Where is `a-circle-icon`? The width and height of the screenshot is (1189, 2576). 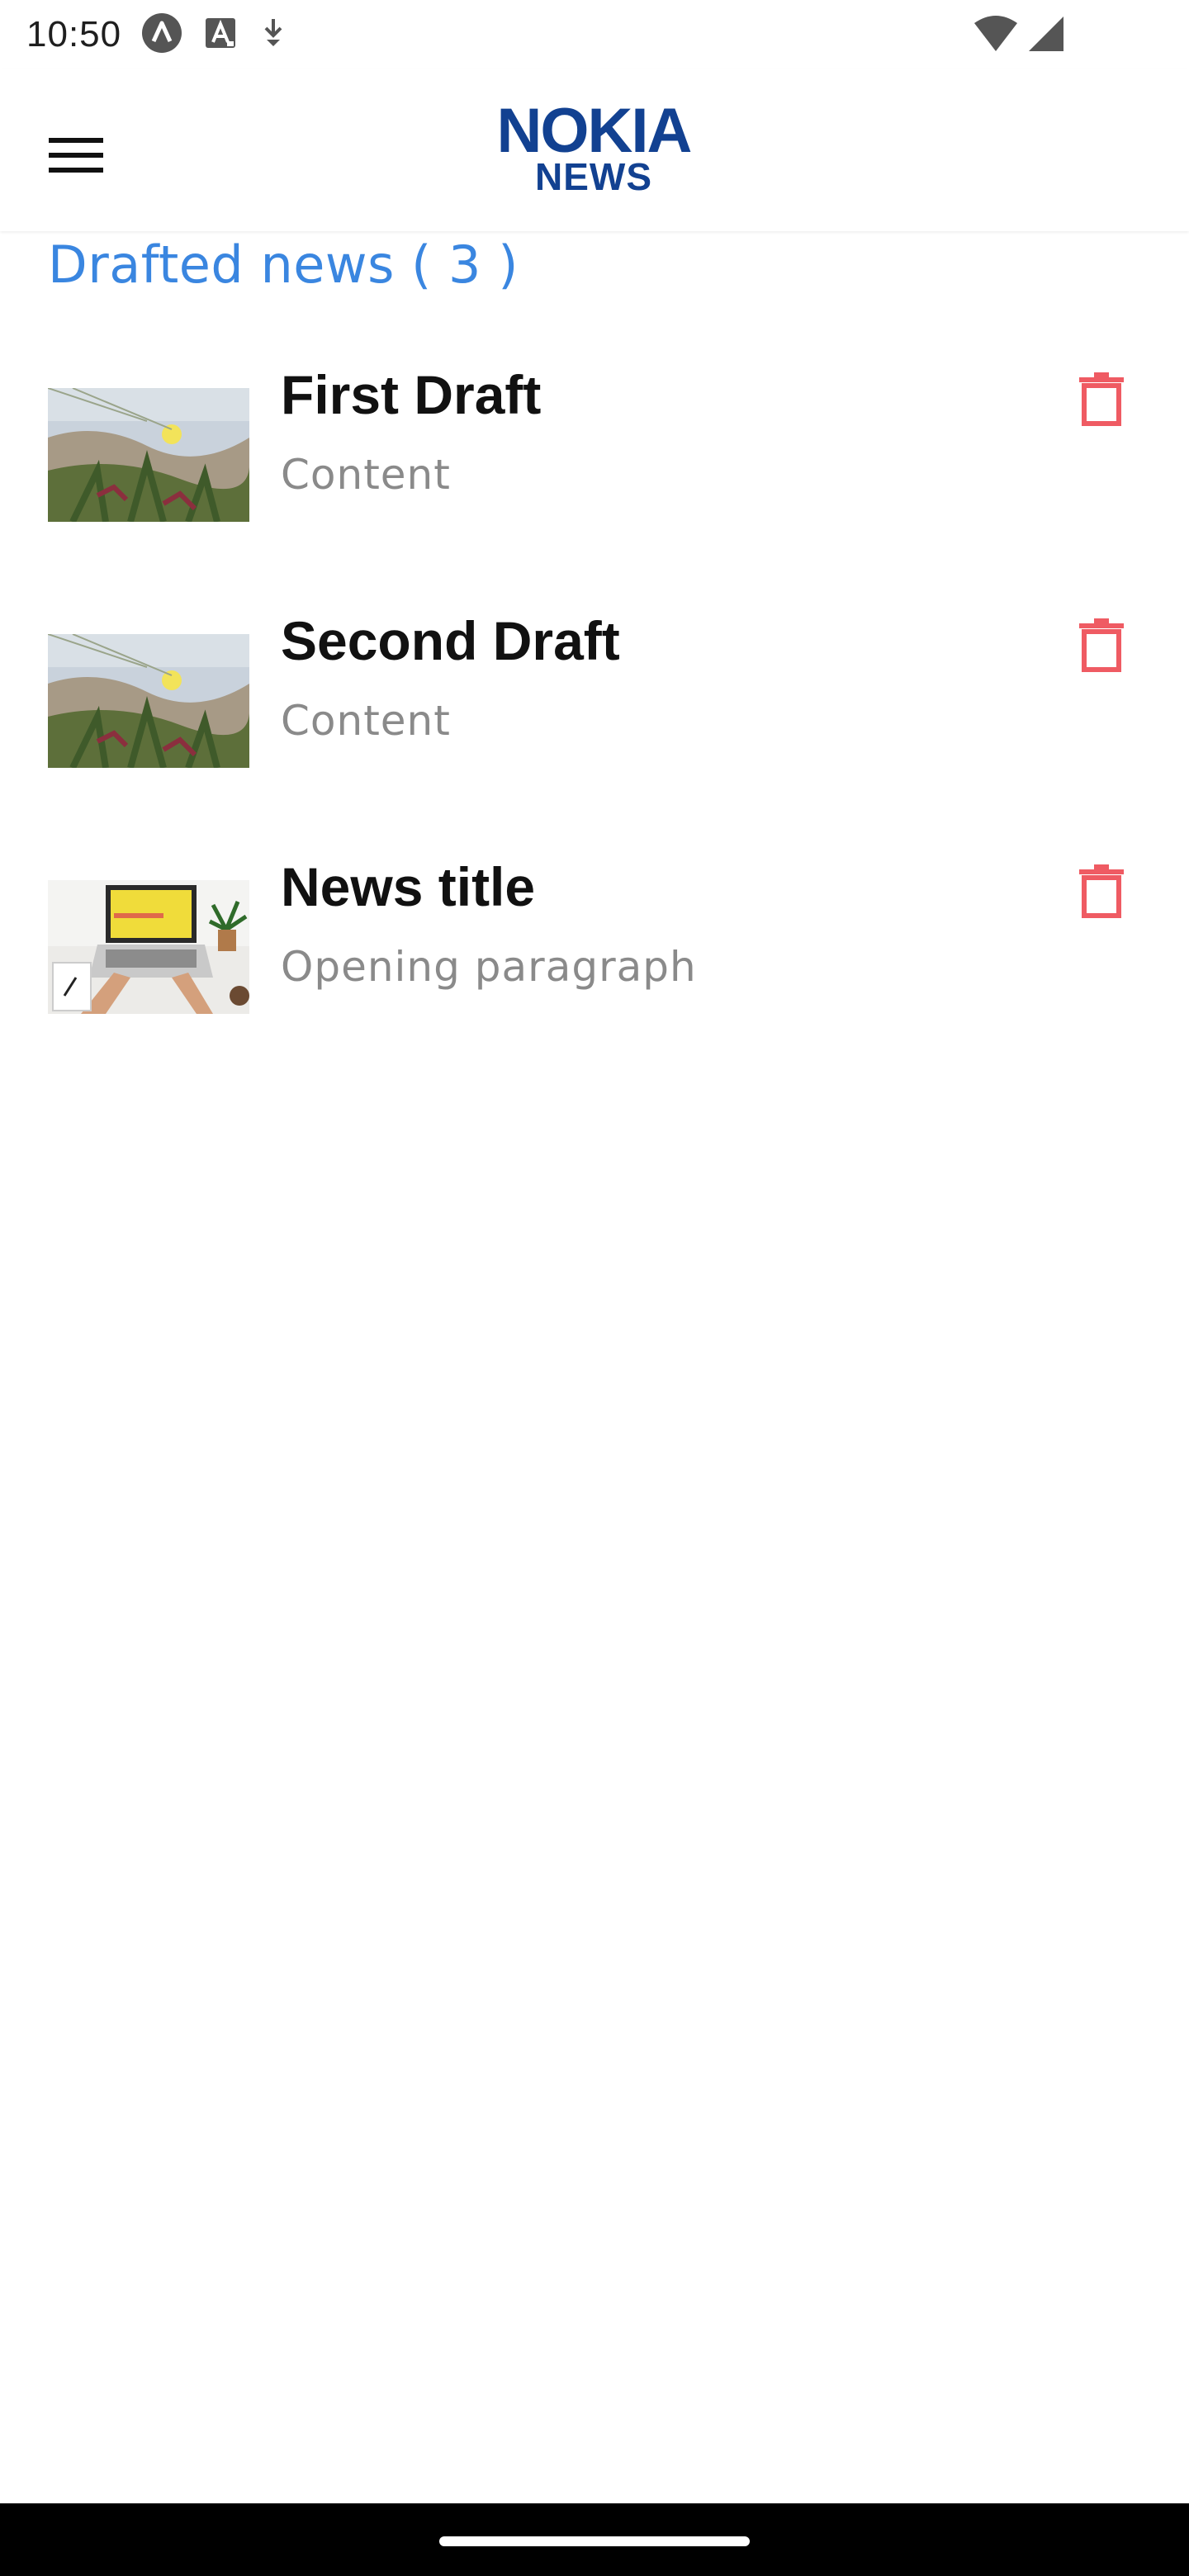
a-circle-icon is located at coordinates (161, 34).